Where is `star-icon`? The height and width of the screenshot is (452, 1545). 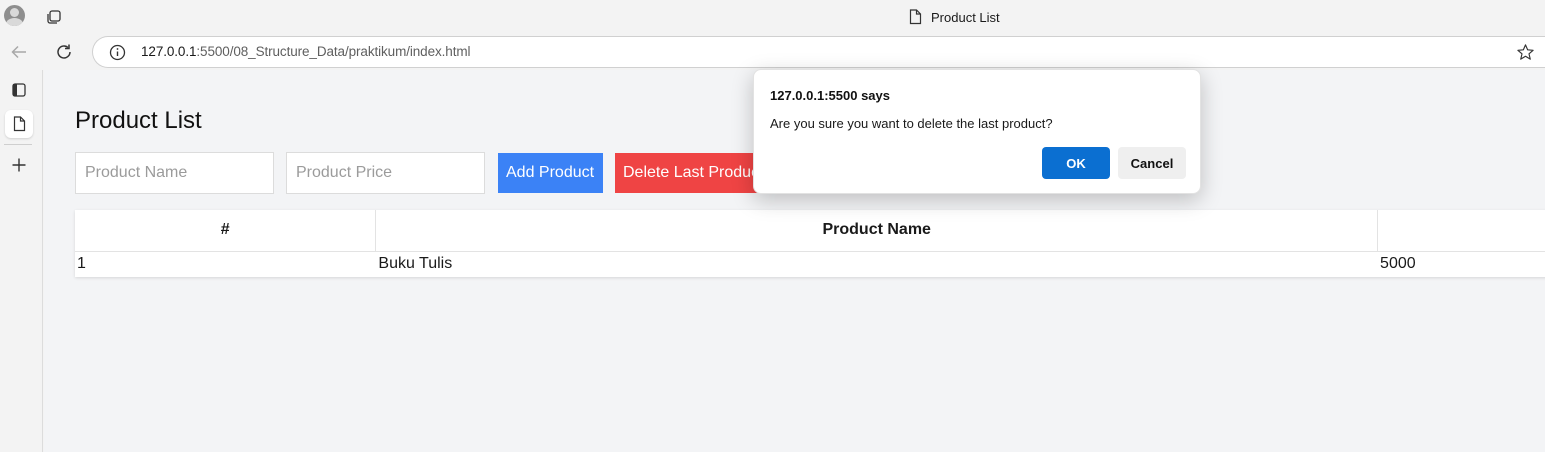 star-icon is located at coordinates (1525, 52).